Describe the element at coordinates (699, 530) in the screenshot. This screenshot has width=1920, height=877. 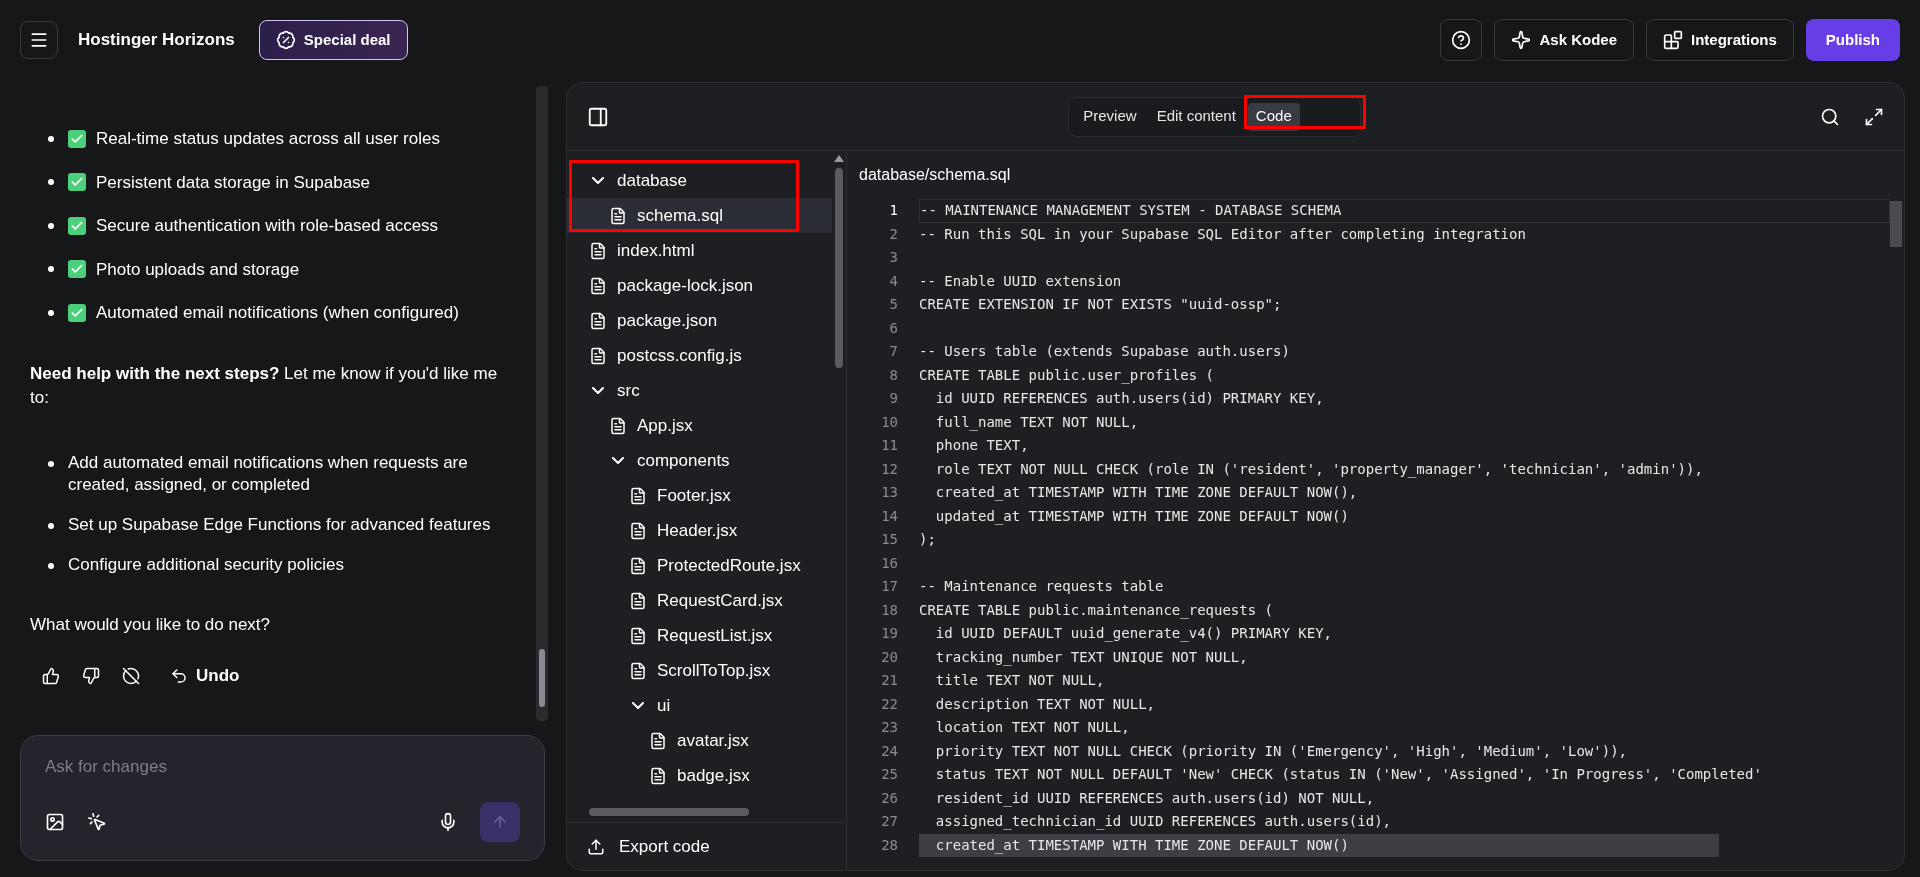
I see `file-row: Header.jsx` at that location.